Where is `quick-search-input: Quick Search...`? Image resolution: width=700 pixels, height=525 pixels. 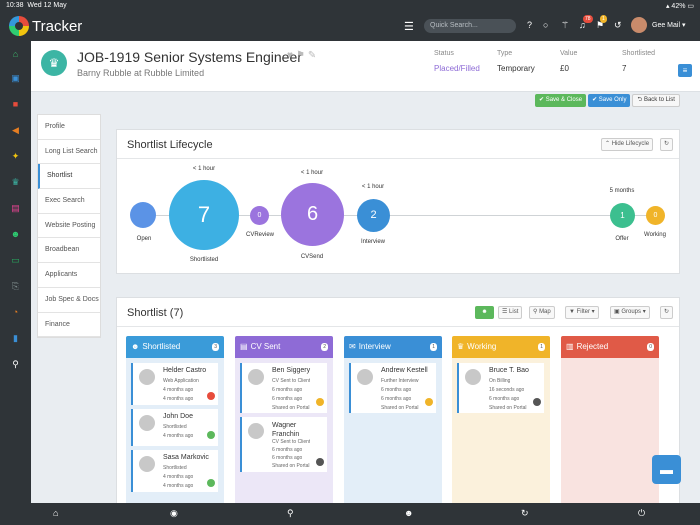
quick-search-input: Quick Search... is located at coordinates (470, 26).